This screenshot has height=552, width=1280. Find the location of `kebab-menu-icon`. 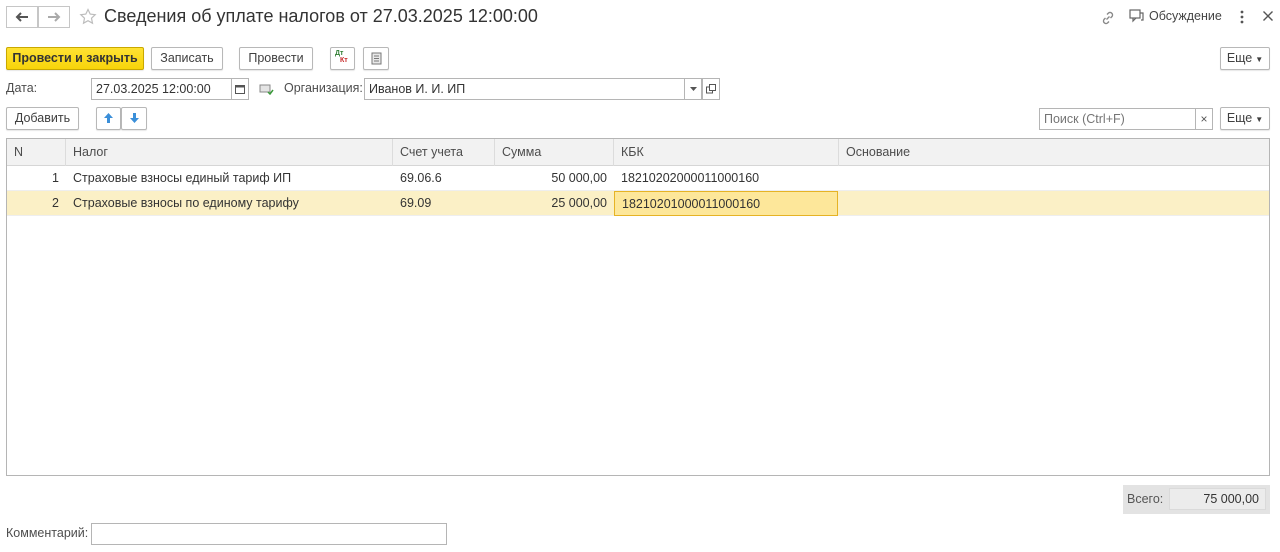

kebab-menu-icon is located at coordinates (1242, 17).